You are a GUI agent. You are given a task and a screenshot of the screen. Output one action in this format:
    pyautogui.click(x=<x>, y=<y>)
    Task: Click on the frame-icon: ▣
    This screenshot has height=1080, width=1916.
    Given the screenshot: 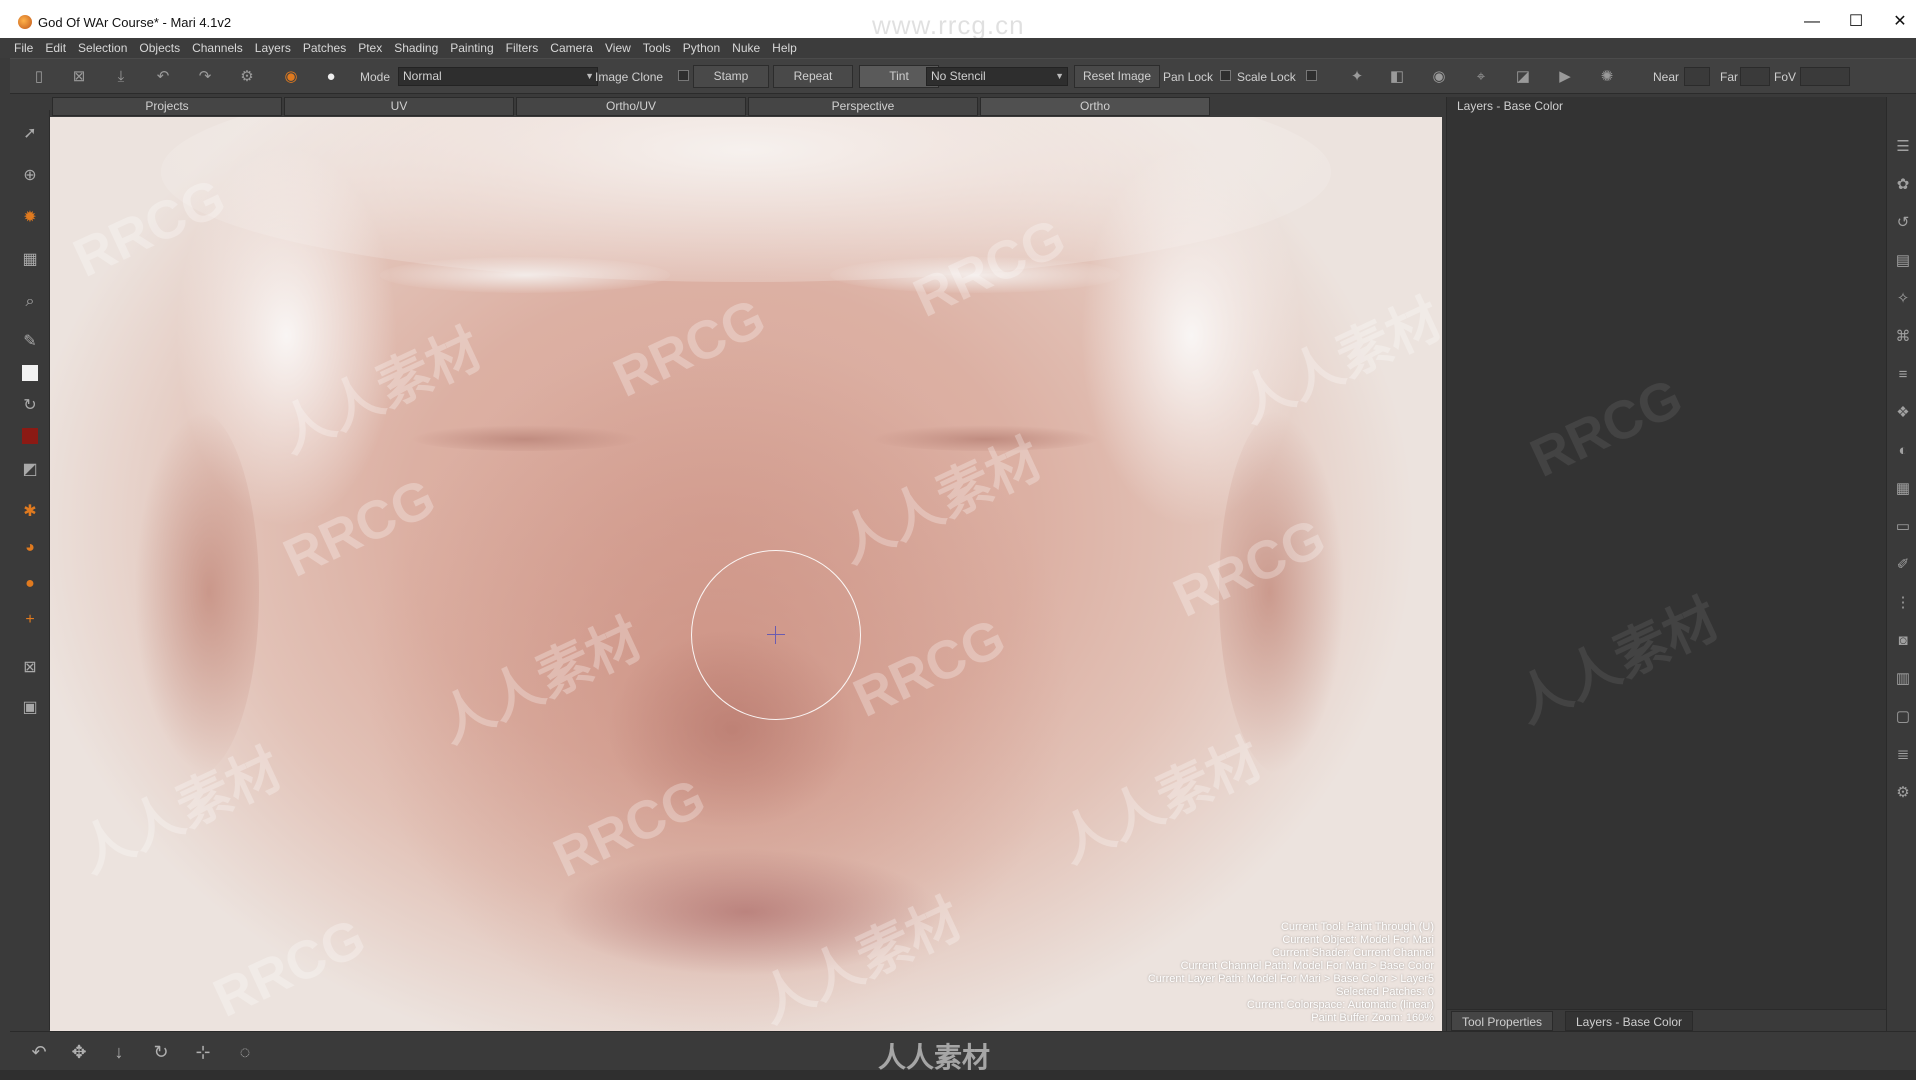 What is the action you would take?
    pyautogui.click(x=30, y=708)
    